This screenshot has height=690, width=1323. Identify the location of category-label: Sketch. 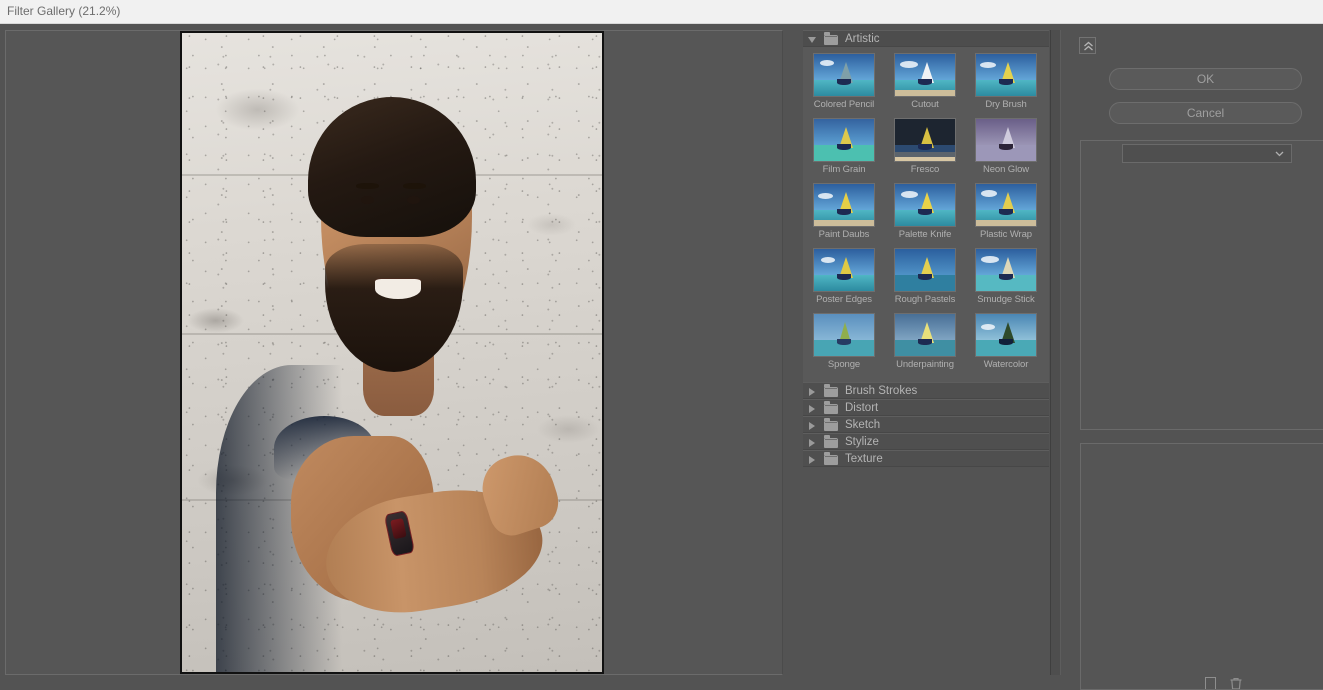
(863, 425).